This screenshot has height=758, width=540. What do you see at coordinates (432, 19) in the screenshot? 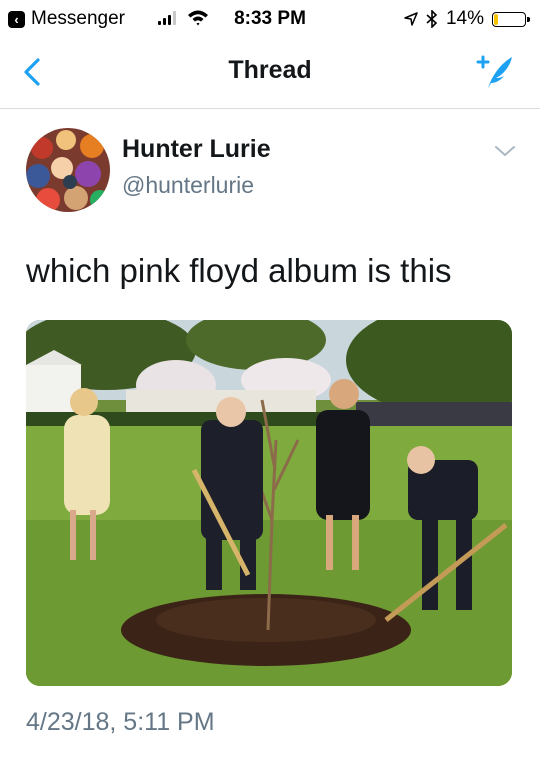
I see `bluetooth-icon` at bounding box center [432, 19].